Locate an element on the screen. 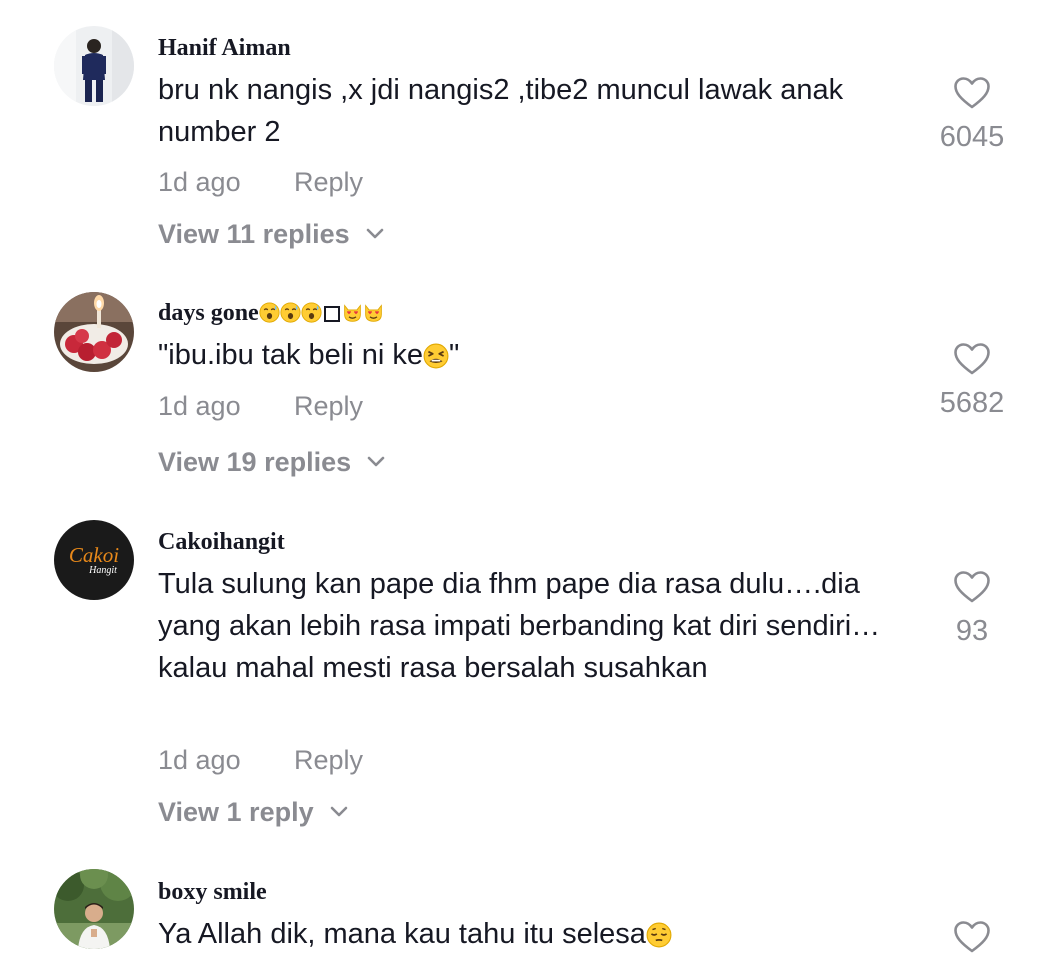 The height and width of the screenshot is (968, 1054). comment-text-end: " is located at coordinates (454, 355).